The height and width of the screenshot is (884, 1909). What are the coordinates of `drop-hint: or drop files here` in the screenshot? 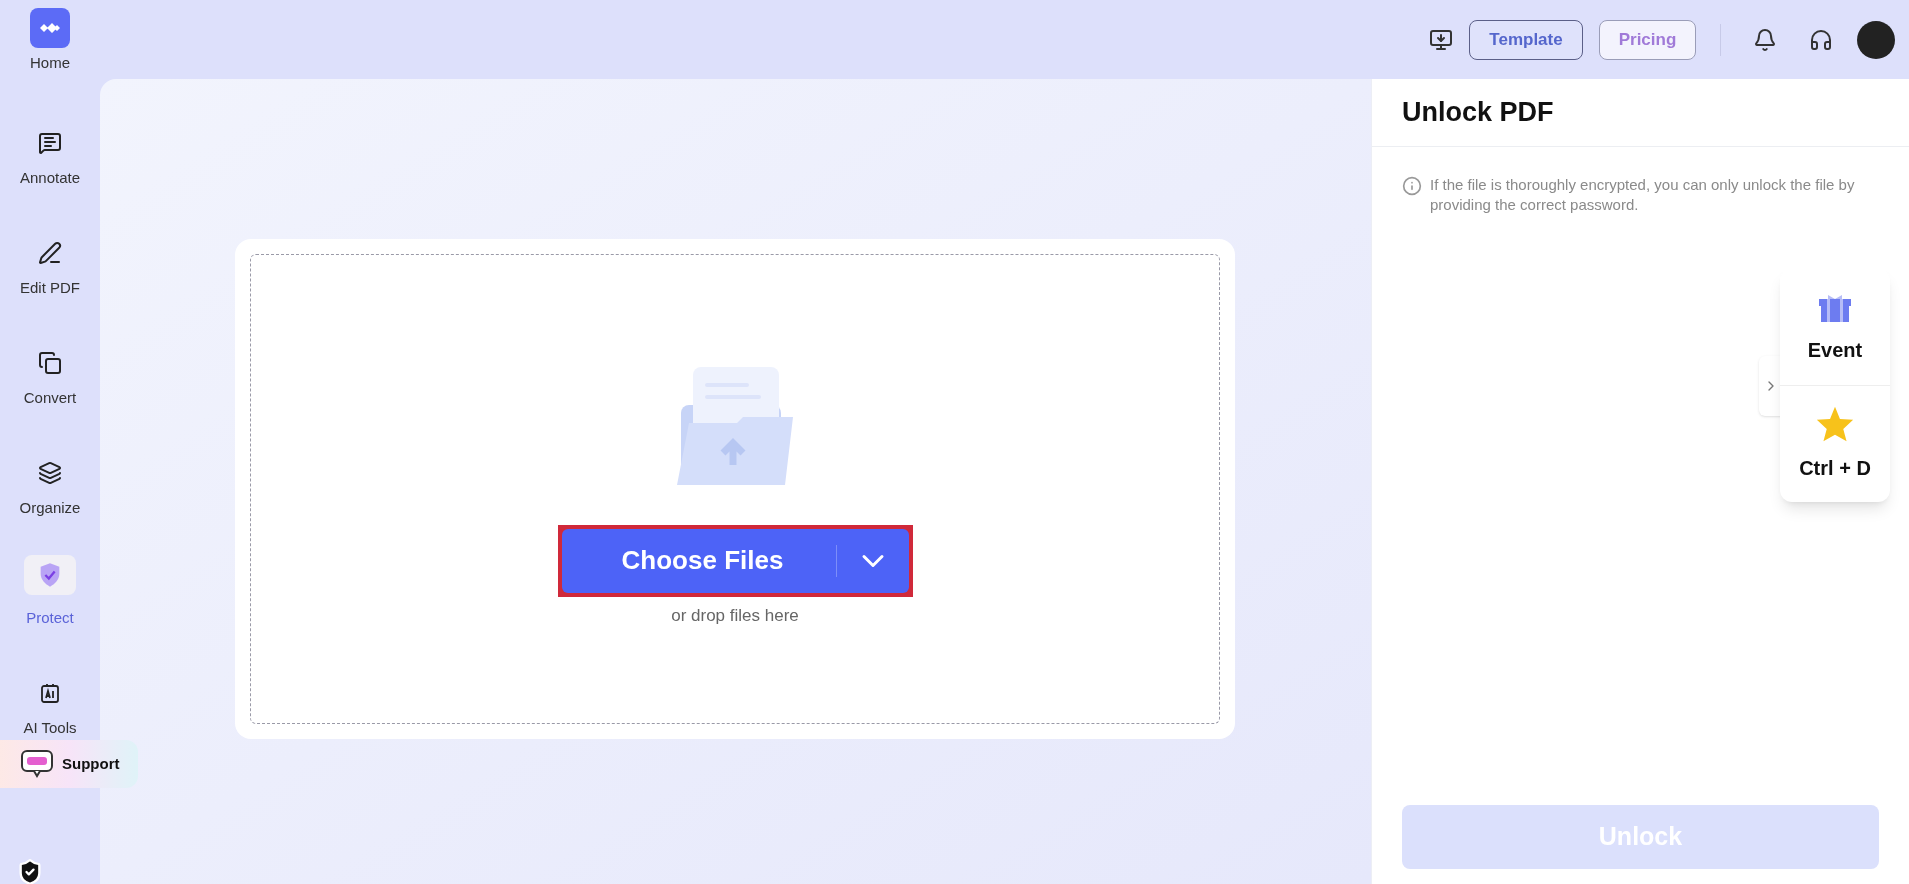 It's located at (735, 615).